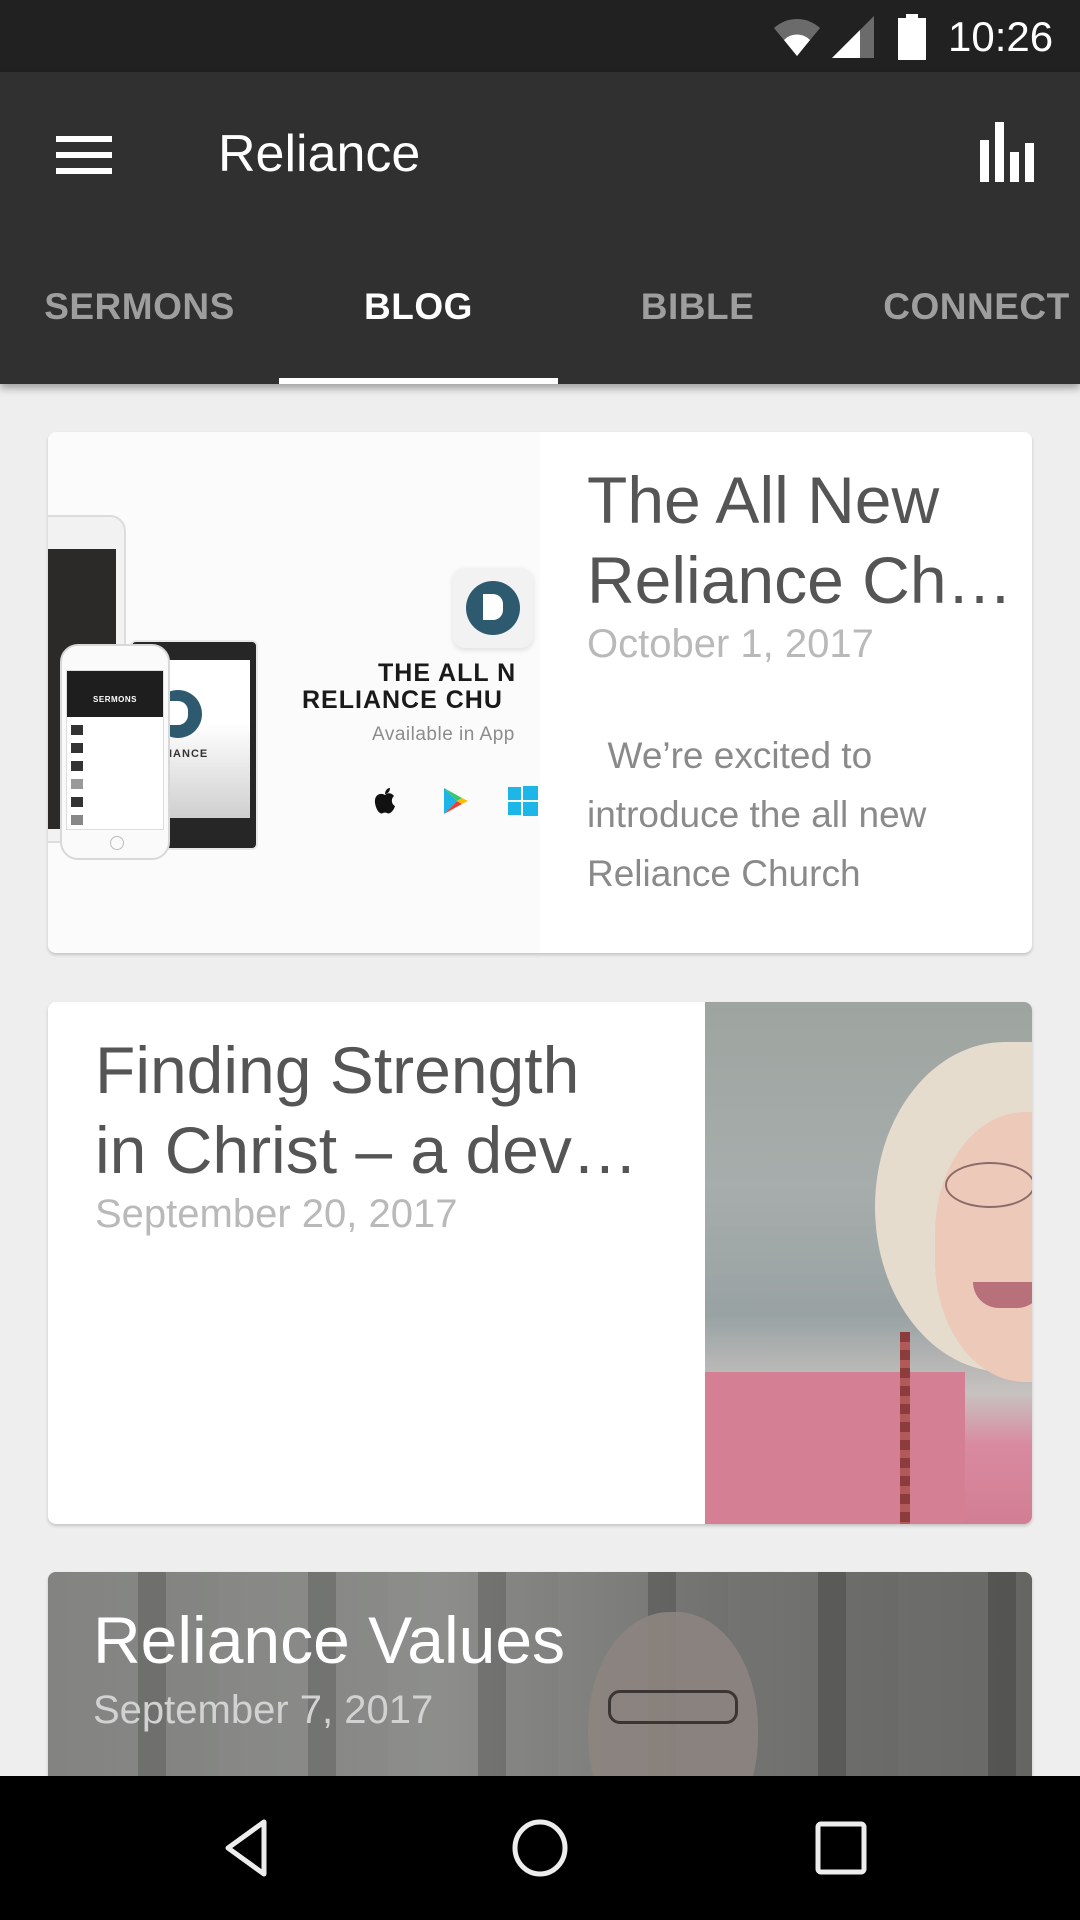  Describe the element at coordinates (246, 1848) in the screenshot. I see `back-icon` at that location.